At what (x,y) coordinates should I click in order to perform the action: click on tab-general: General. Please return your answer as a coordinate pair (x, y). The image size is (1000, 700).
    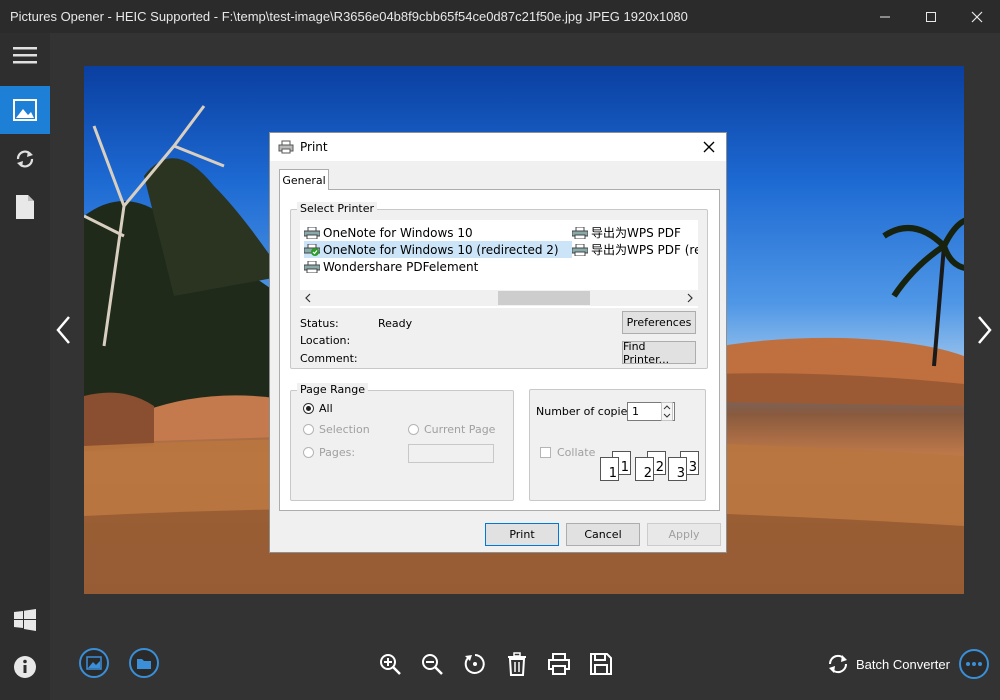
    Looking at the image, I should click on (304, 179).